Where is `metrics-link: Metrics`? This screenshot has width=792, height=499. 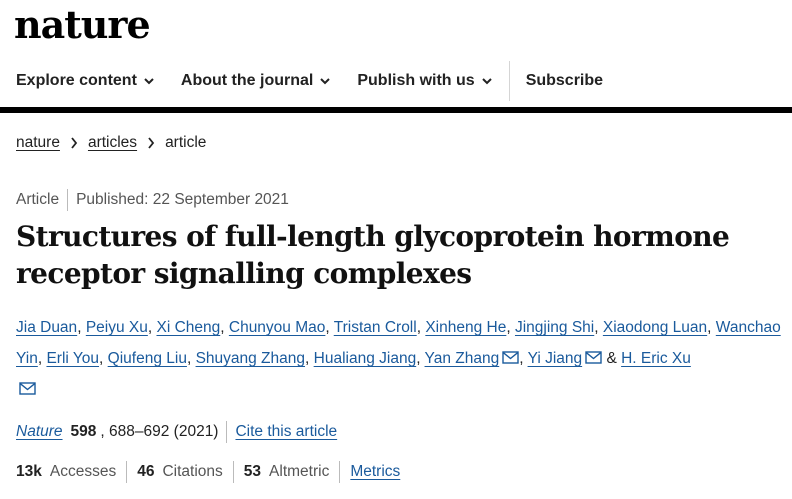 metrics-link: Metrics is located at coordinates (375, 472).